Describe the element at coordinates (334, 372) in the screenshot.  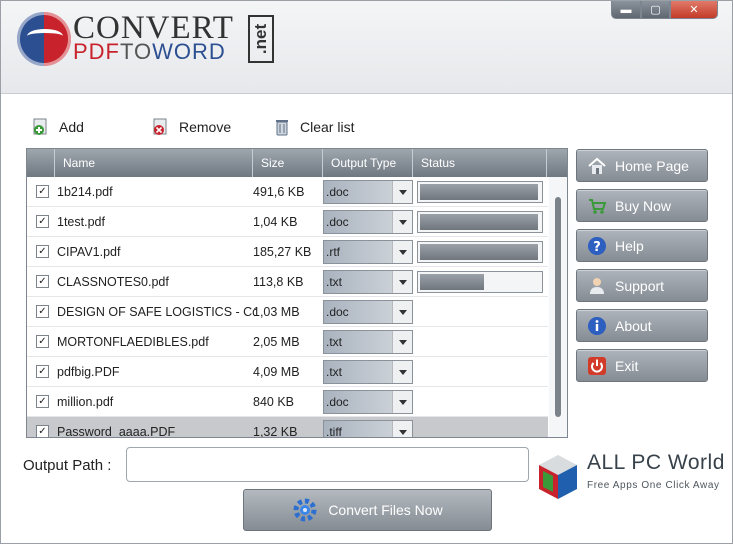
I see `output-type-value: .txt` at that location.